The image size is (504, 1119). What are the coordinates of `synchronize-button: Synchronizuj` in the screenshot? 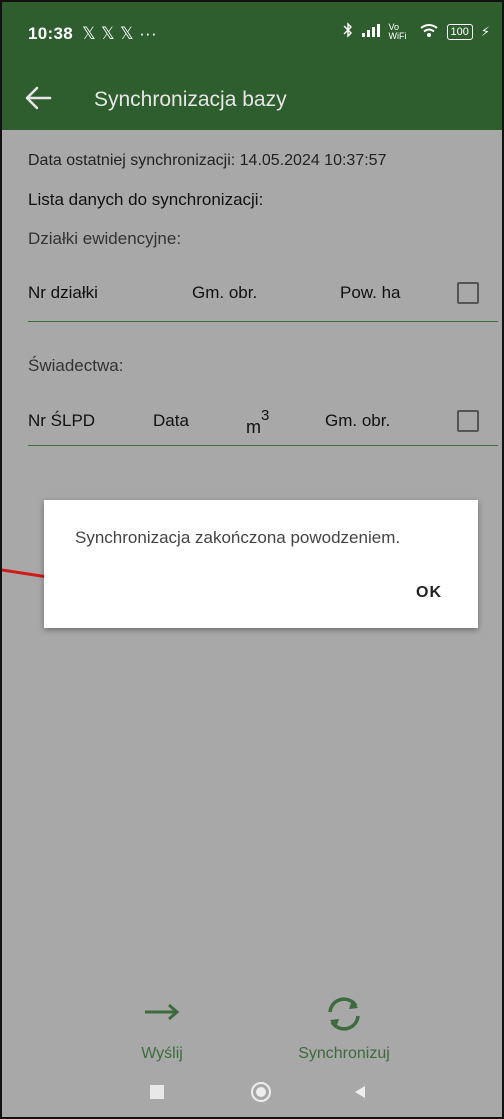 It's located at (344, 1027).